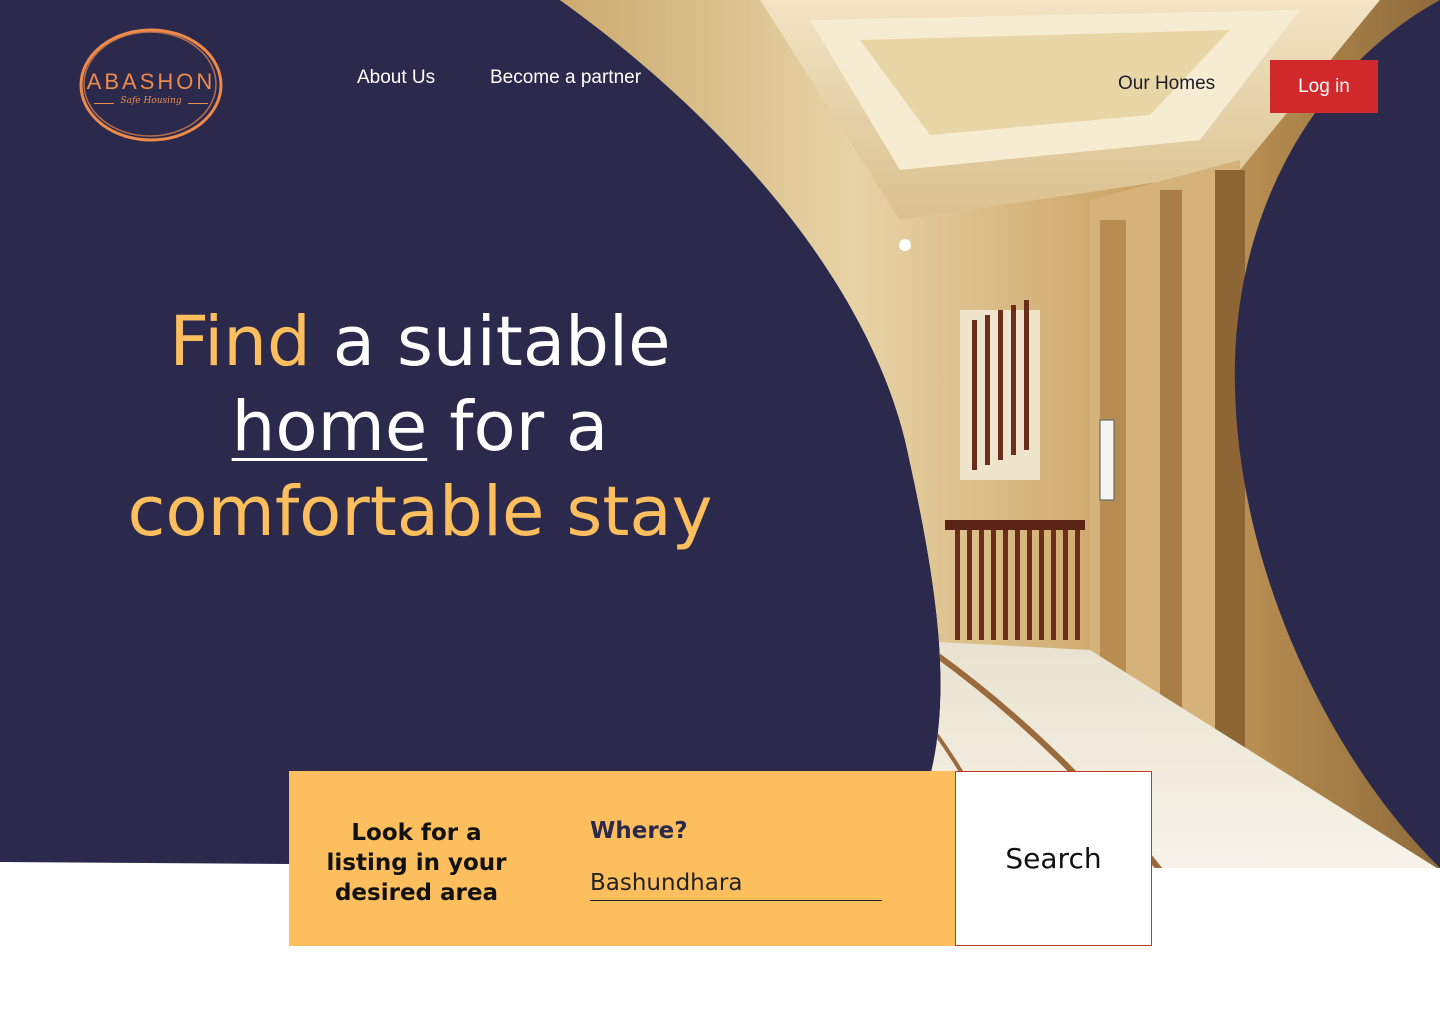  Describe the element at coordinates (490, 342) in the screenshot. I see `headline-suitable: a suitable` at that location.